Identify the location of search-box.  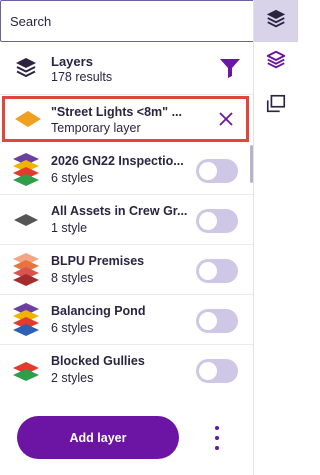
(127, 21).